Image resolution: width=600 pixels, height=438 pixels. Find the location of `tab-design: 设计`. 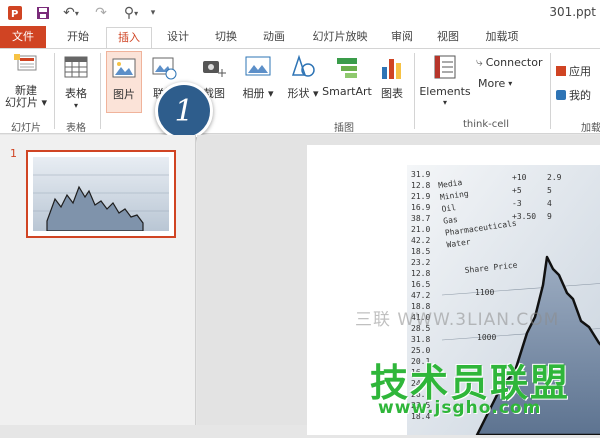

tab-design: 设计 is located at coordinates (178, 37).